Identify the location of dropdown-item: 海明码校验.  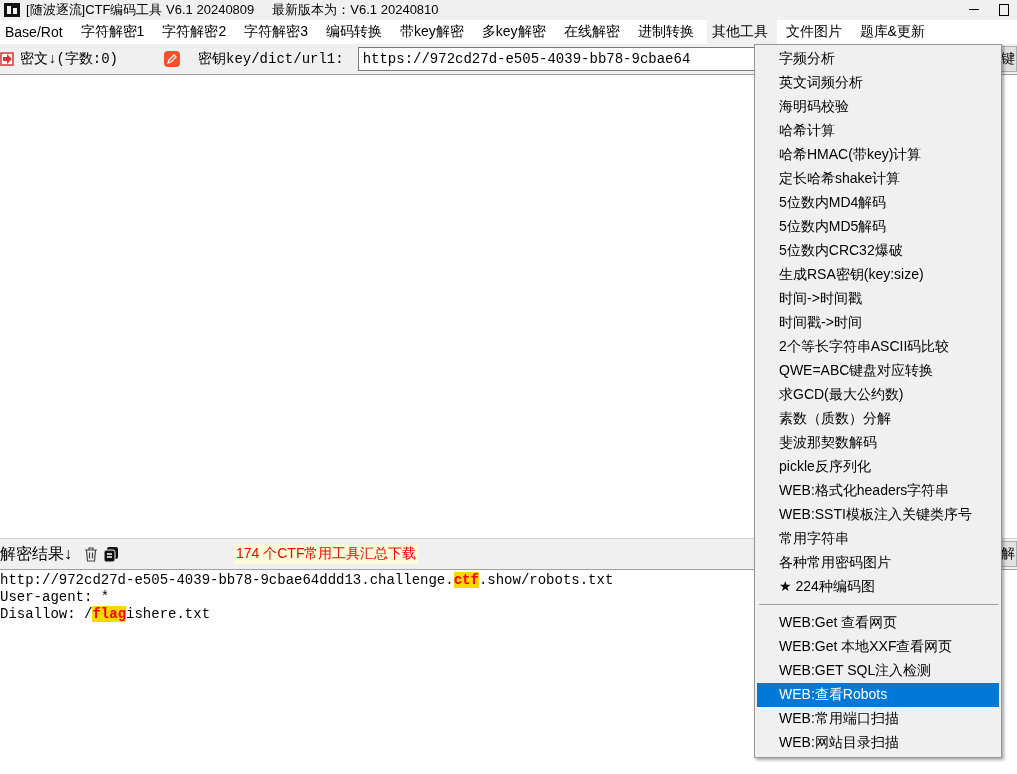
(878, 107).